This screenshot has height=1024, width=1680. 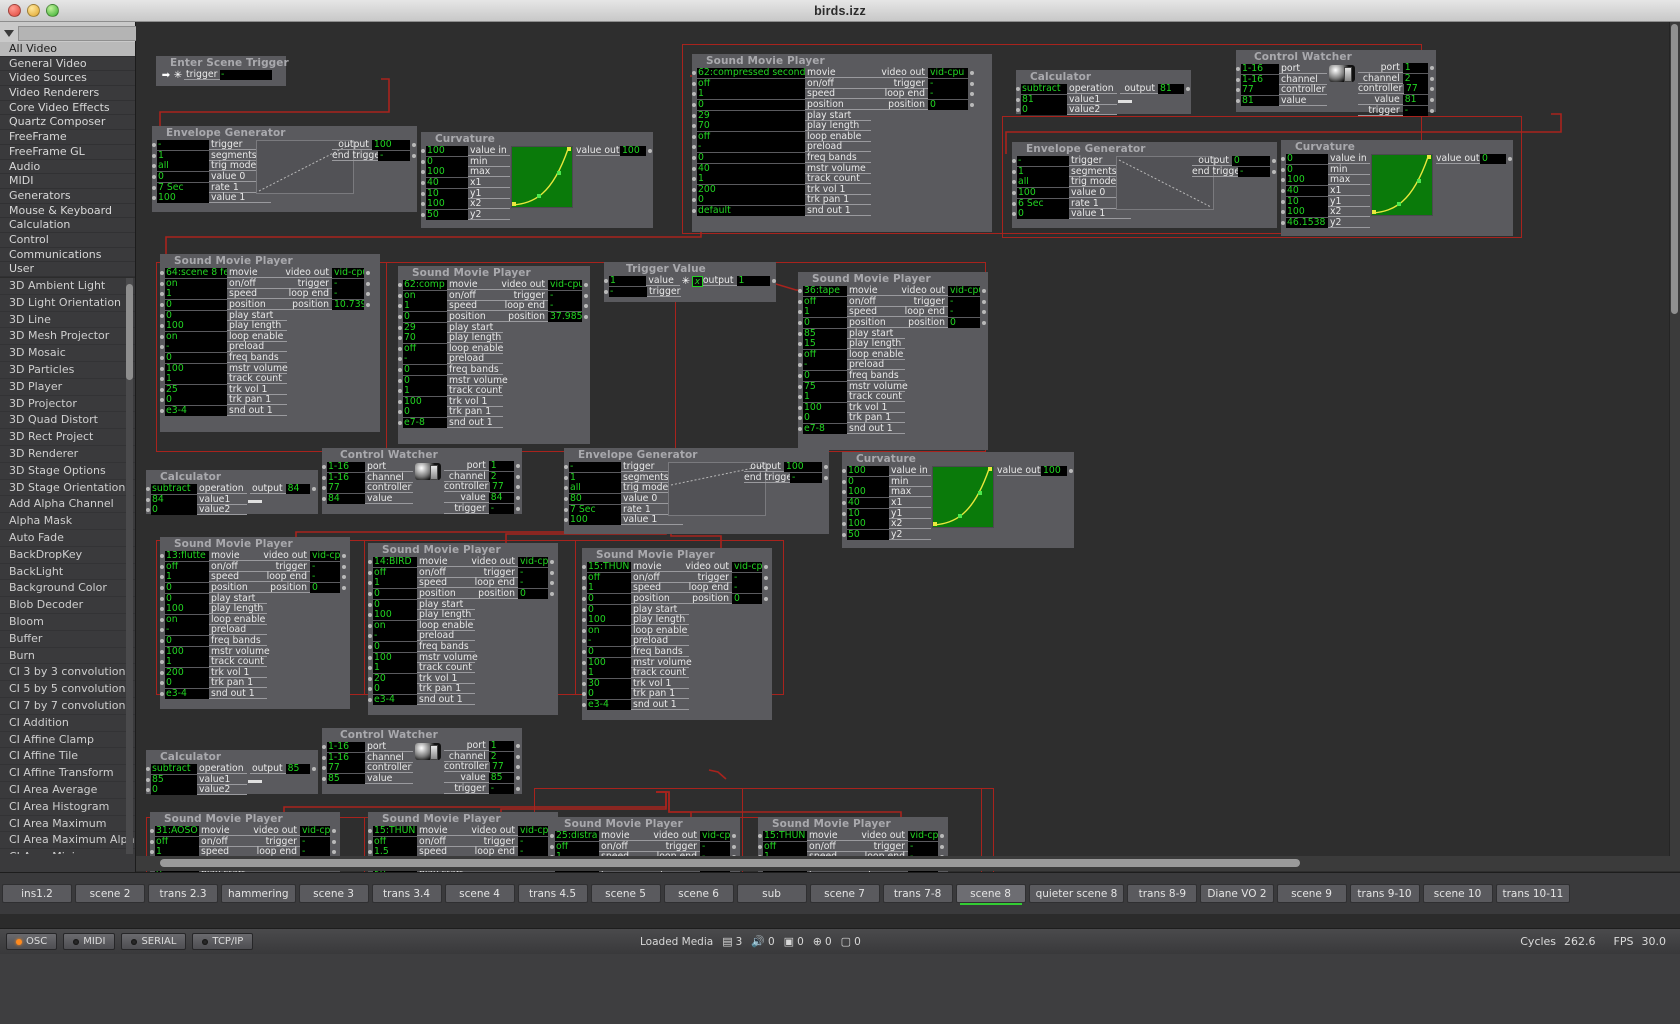 What do you see at coordinates (67, 437) in the screenshot?
I see `actor-list-item: 3D Rect Project` at bounding box center [67, 437].